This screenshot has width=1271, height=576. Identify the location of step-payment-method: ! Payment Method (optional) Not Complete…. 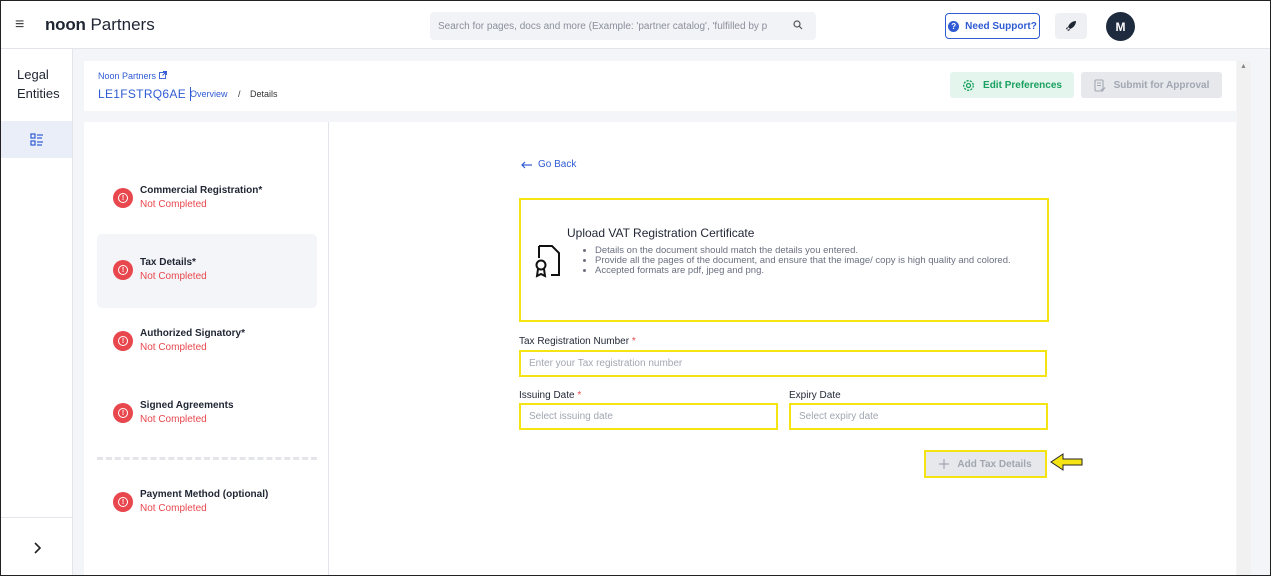
(207, 503).